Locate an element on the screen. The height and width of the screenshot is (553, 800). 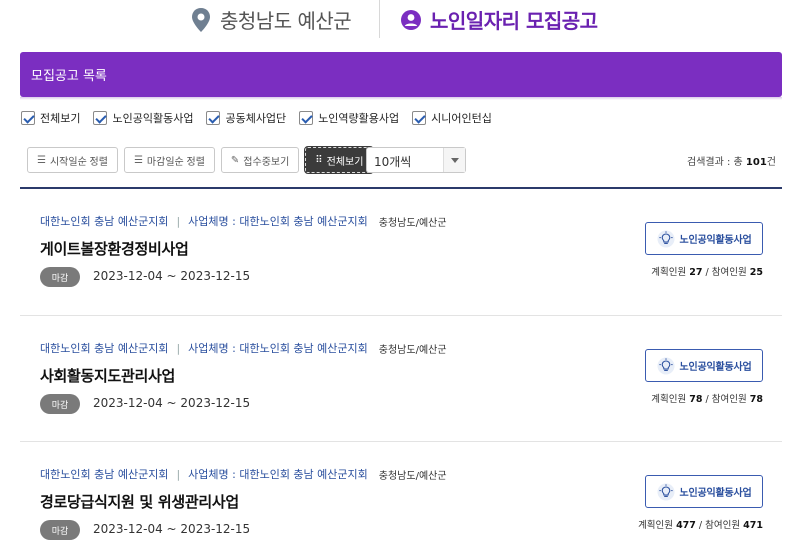
region-name: 충청남도 예산군 is located at coordinates (286, 21).